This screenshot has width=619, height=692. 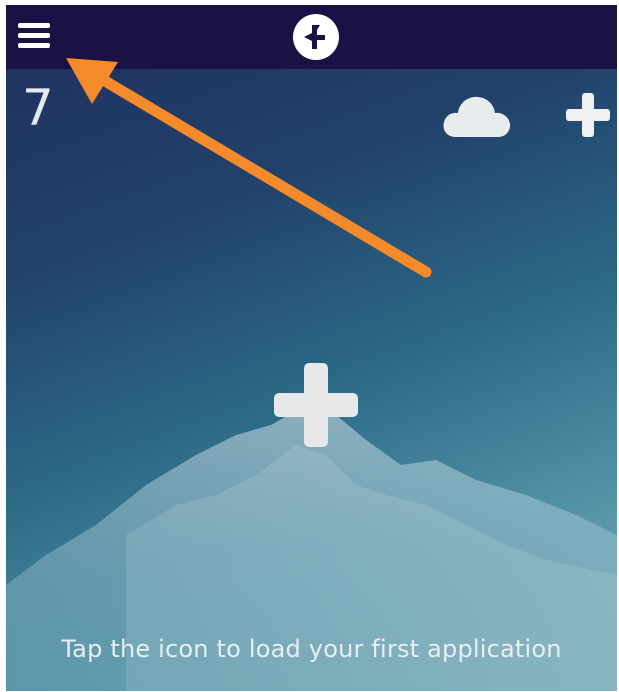 What do you see at coordinates (316, 405) in the screenshot?
I see `add-application-plus-icon` at bounding box center [316, 405].